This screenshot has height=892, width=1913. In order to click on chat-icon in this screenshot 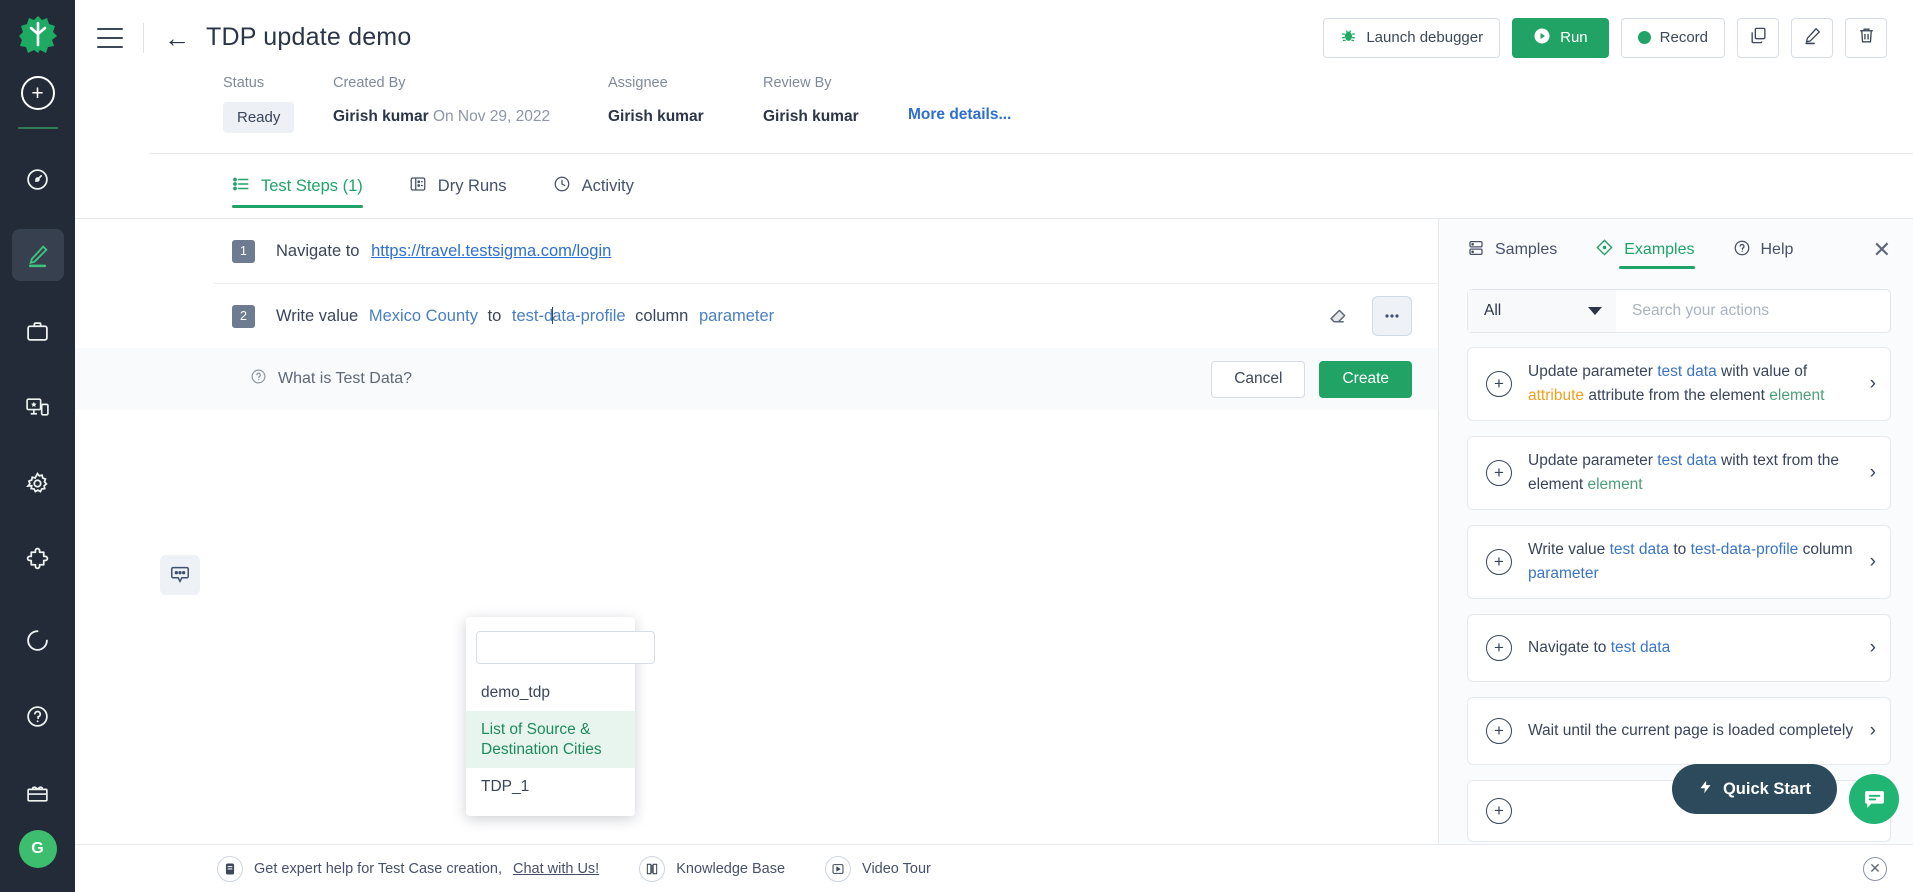, I will do `click(230, 868)`.